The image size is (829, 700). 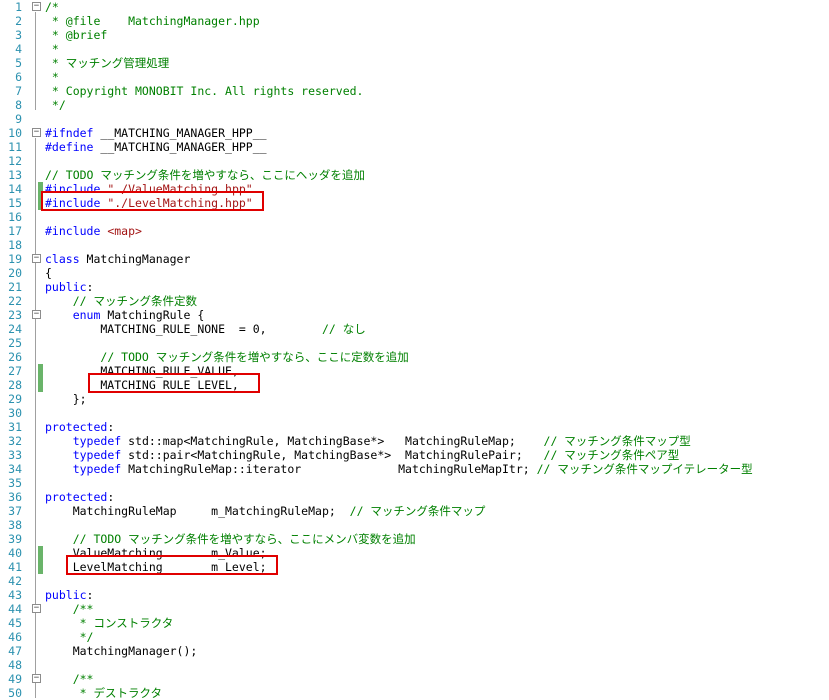 What do you see at coordinates (40, 567) in the screenshot?
I see `change-marker` at bounding box center [40, 567].